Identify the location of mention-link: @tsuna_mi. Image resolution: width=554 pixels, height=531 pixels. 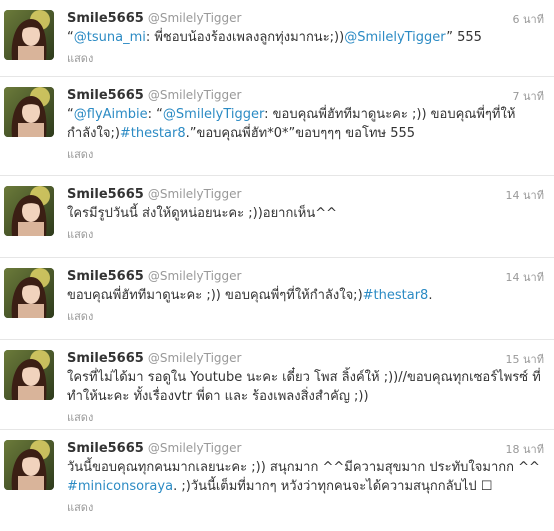
(110, 37).